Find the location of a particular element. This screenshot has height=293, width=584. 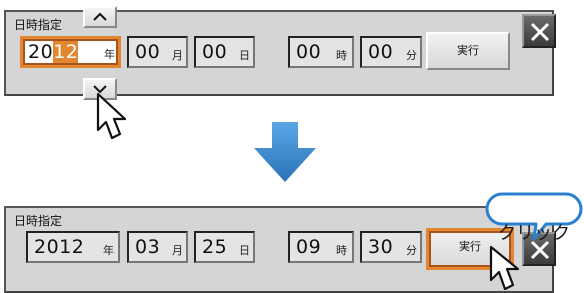

month-field: 03 月 is located at coordinates (157, 247).